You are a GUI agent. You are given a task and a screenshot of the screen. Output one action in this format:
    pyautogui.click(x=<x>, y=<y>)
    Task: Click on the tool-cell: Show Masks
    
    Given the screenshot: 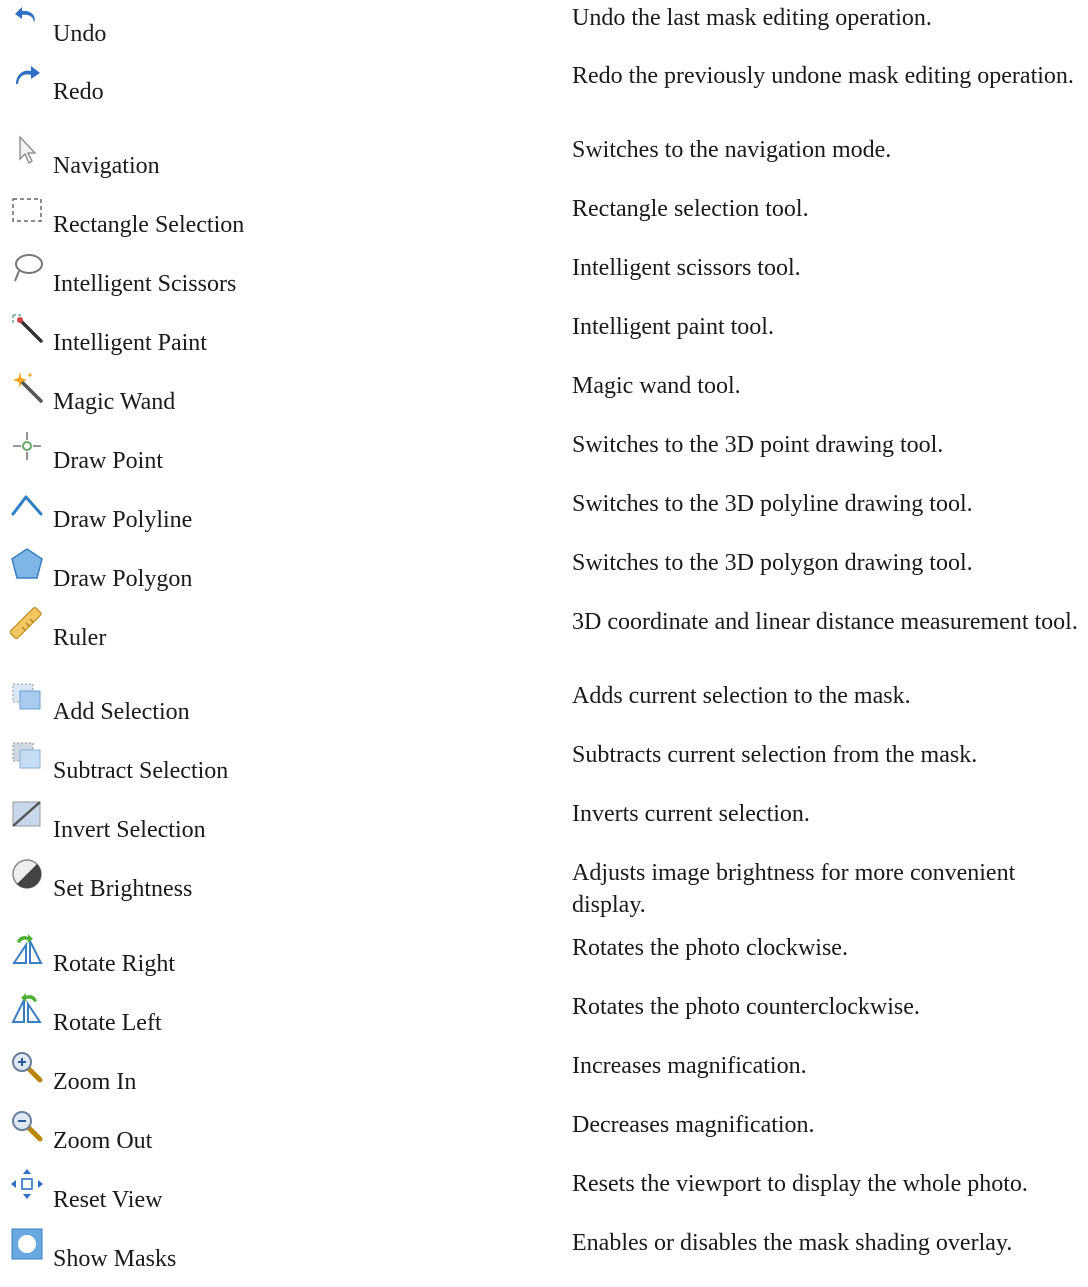 What is the action you would take?
    pyautogui.click(x=280, y=1257)
    